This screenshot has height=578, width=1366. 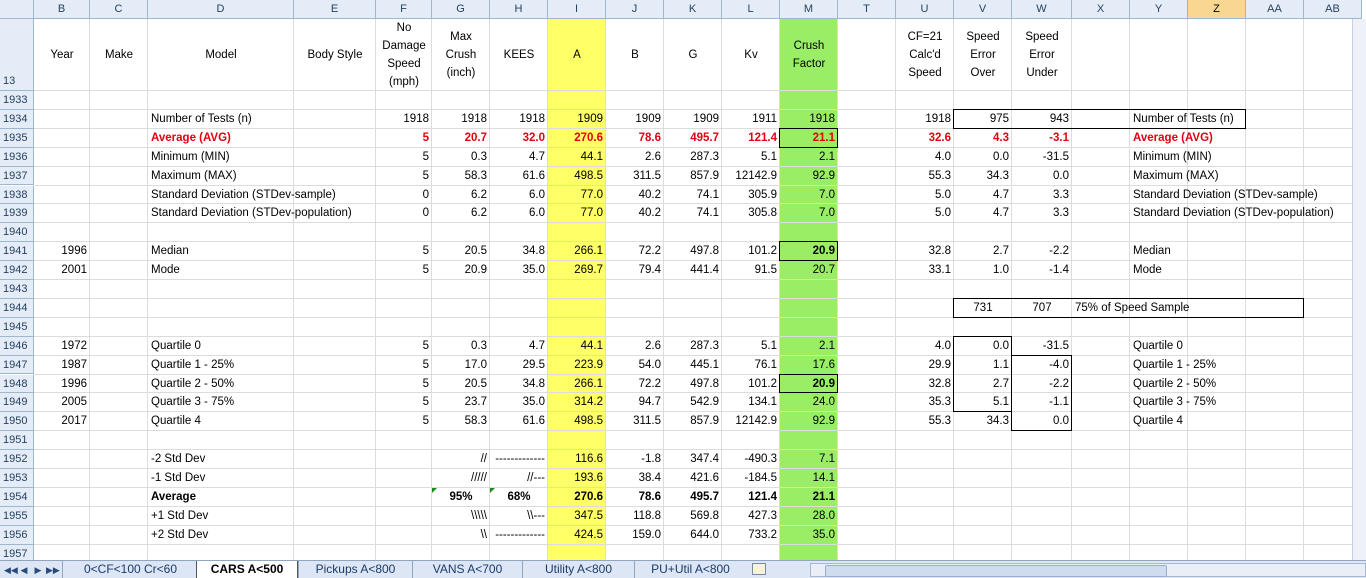 What do you see at coordinates (258, 459) in the screenshot?
I see `cell-d: -2 Std Dev` at bounding box center [258, 459].